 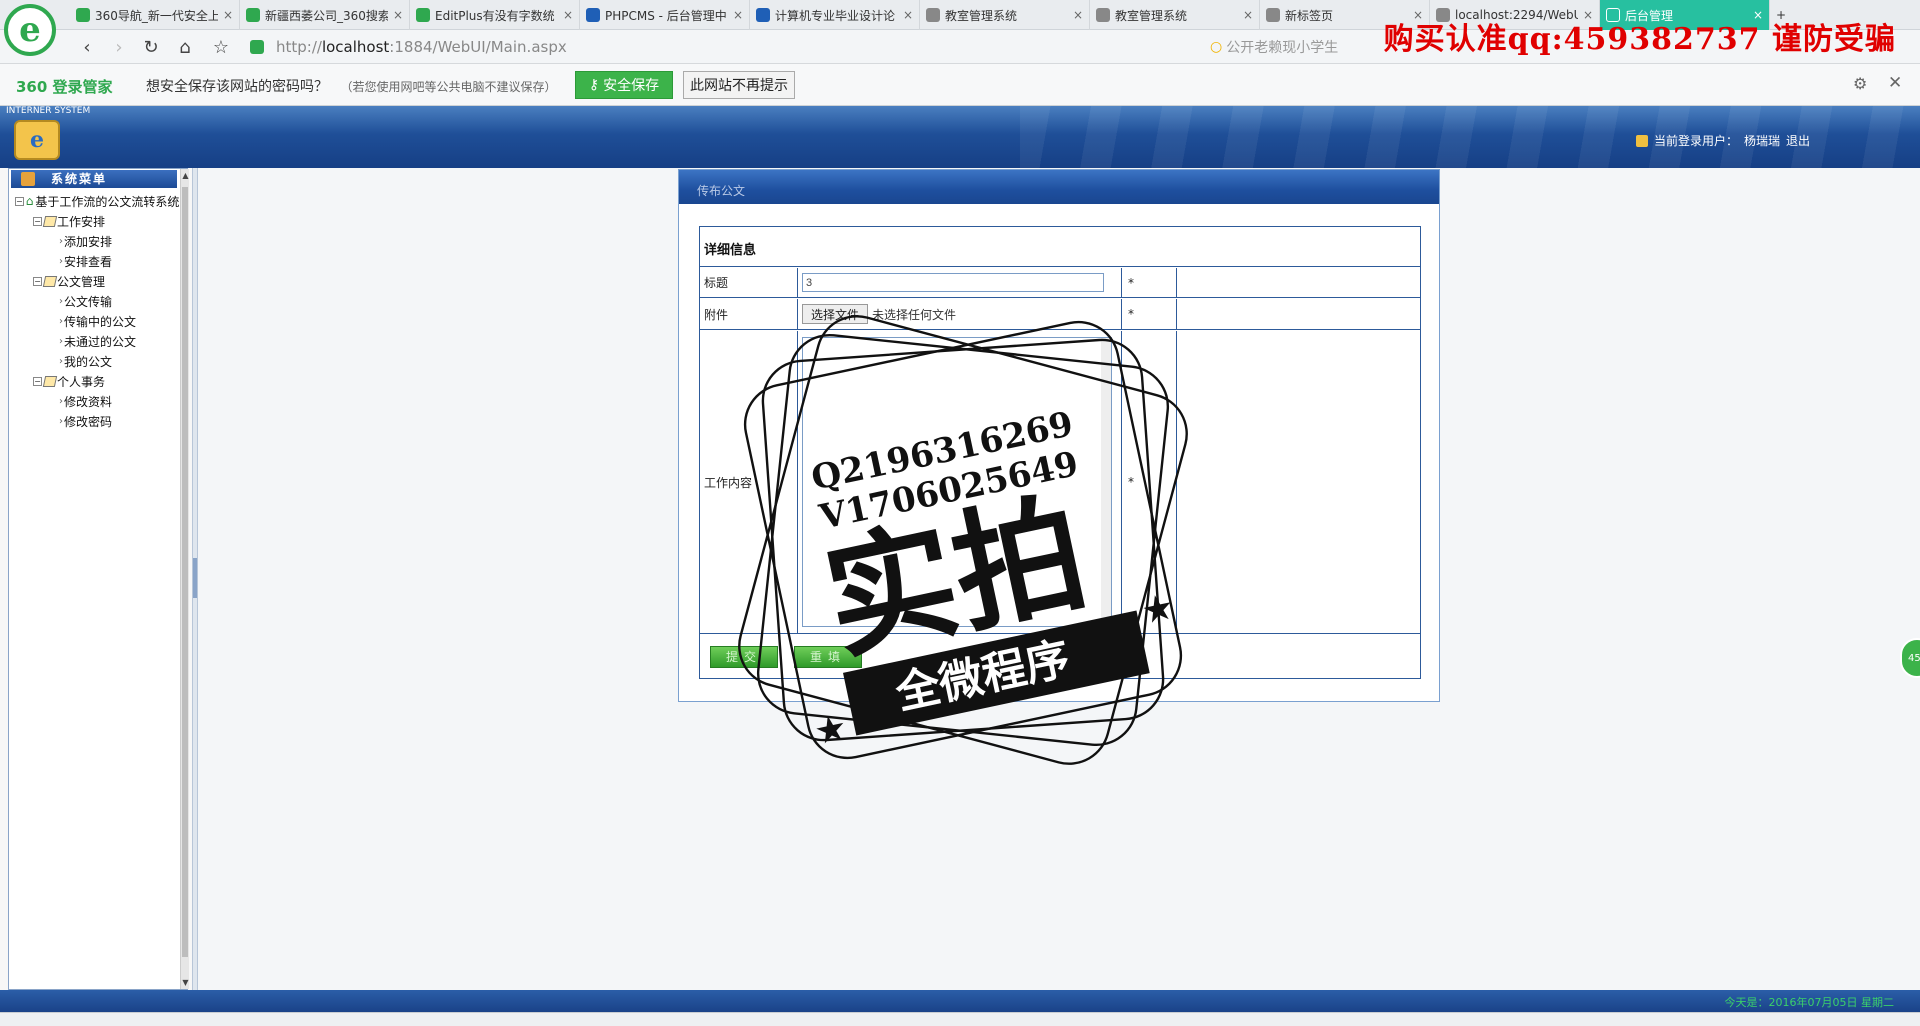 I want to click on content-cell, so click(x=960, y=482).